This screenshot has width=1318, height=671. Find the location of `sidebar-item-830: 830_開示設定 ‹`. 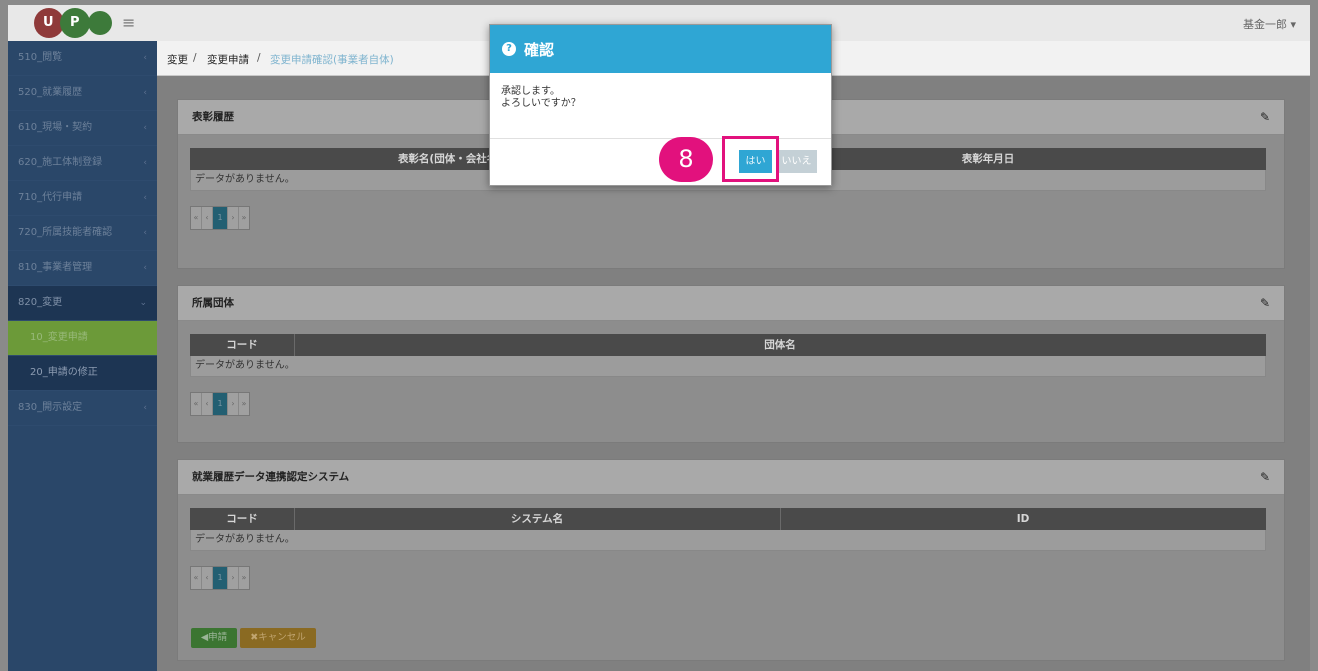

sidebar-item-830: 830_開示設定 ‹ is located at coordinates (82, 408).